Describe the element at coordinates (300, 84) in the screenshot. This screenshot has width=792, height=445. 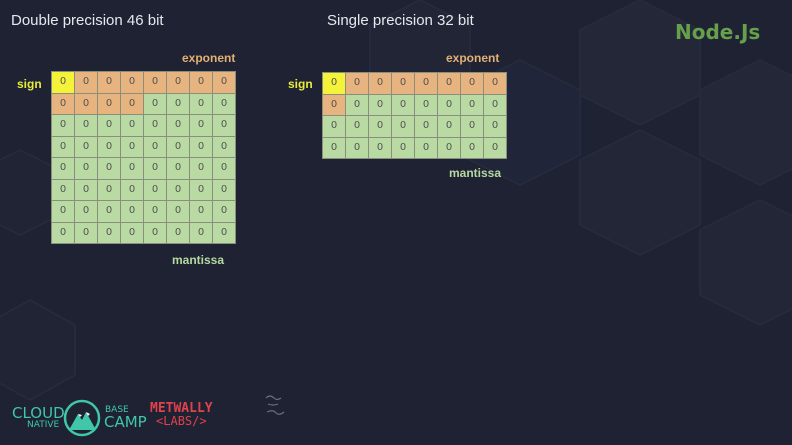
I see `single-sign-label: sign` at that location.